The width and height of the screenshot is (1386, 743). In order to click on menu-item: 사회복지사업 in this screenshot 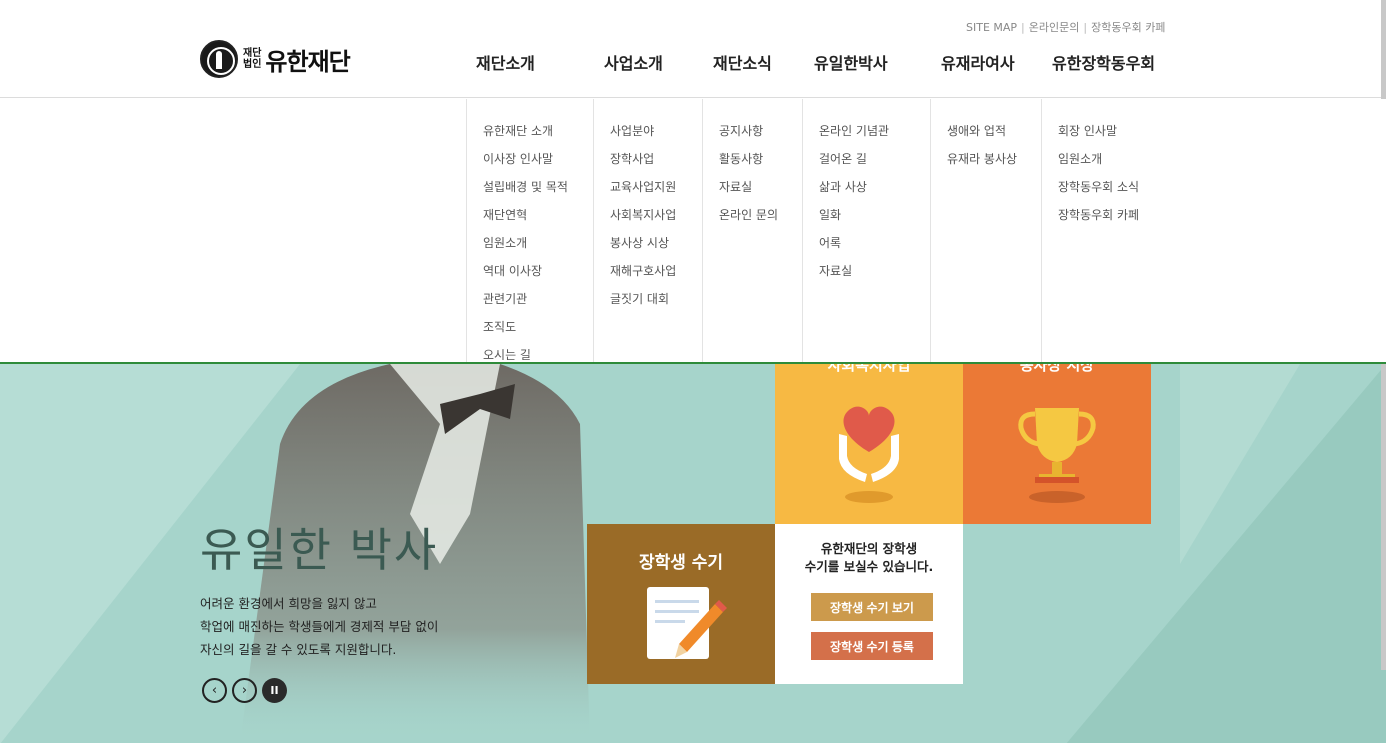, I will do `click(656, 215)`.